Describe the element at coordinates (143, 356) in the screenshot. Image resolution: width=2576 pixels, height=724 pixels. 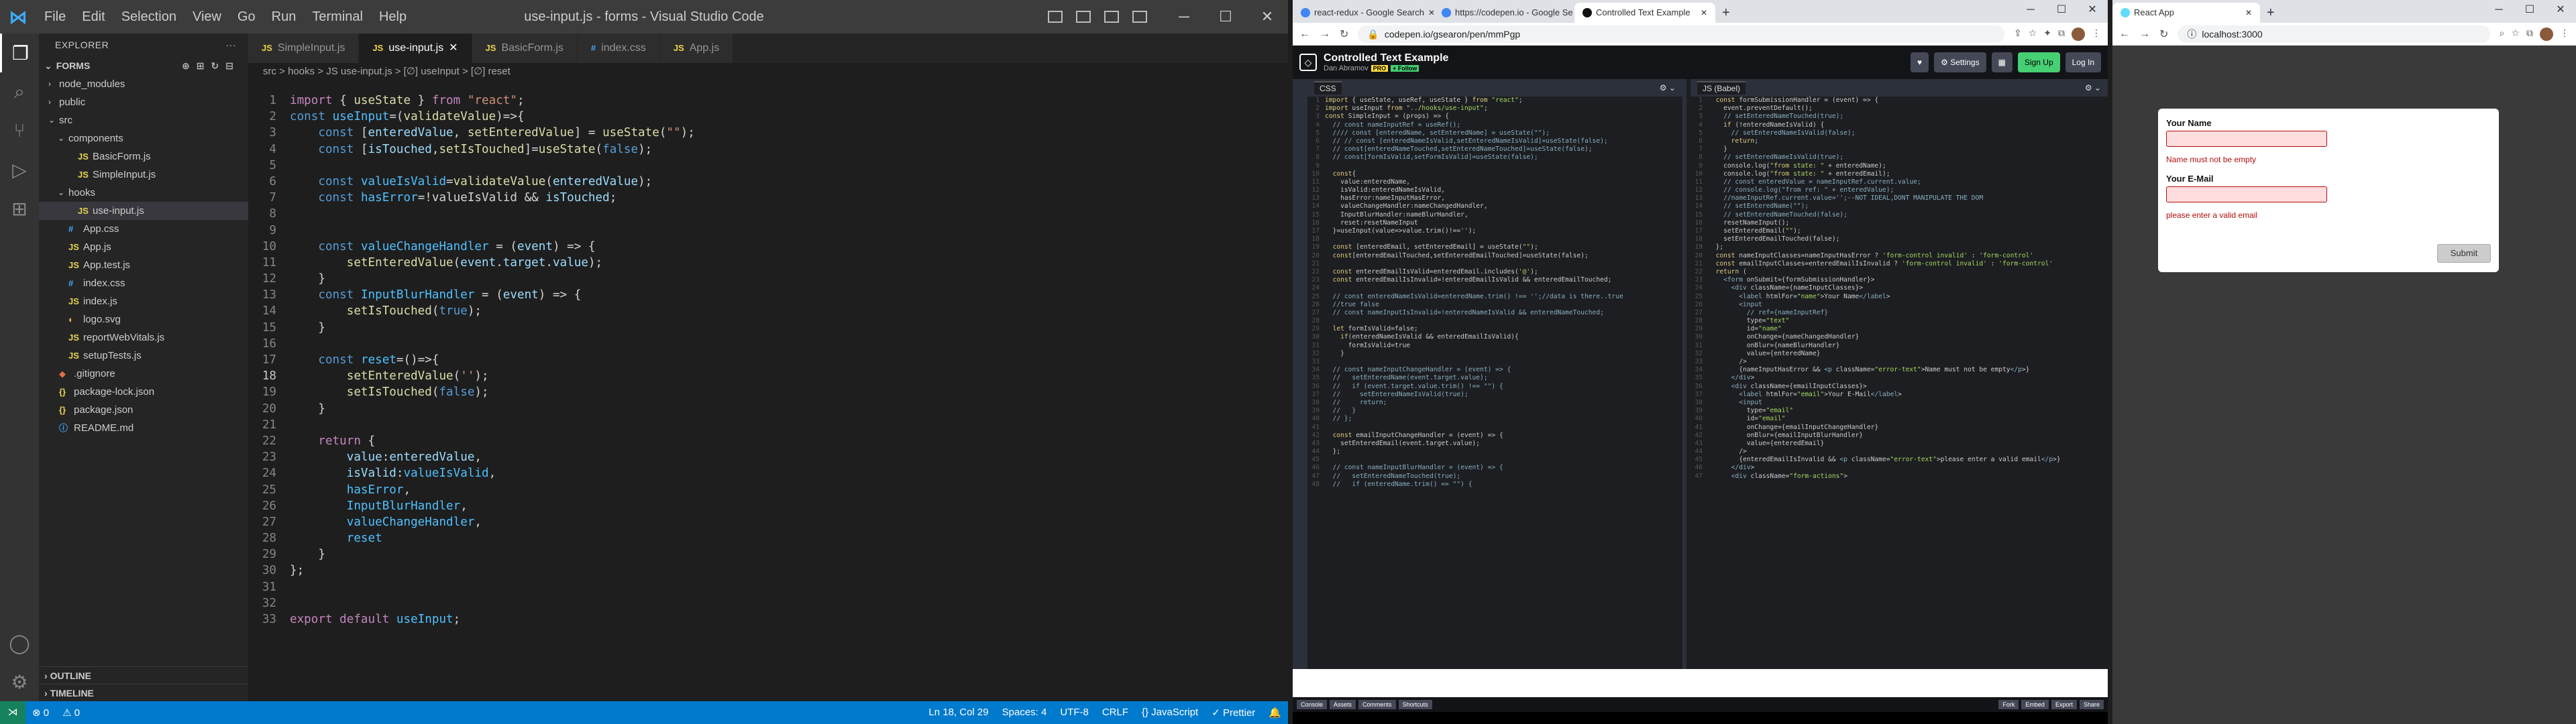
I see `tree-file: JS setupTests.js` at that location.